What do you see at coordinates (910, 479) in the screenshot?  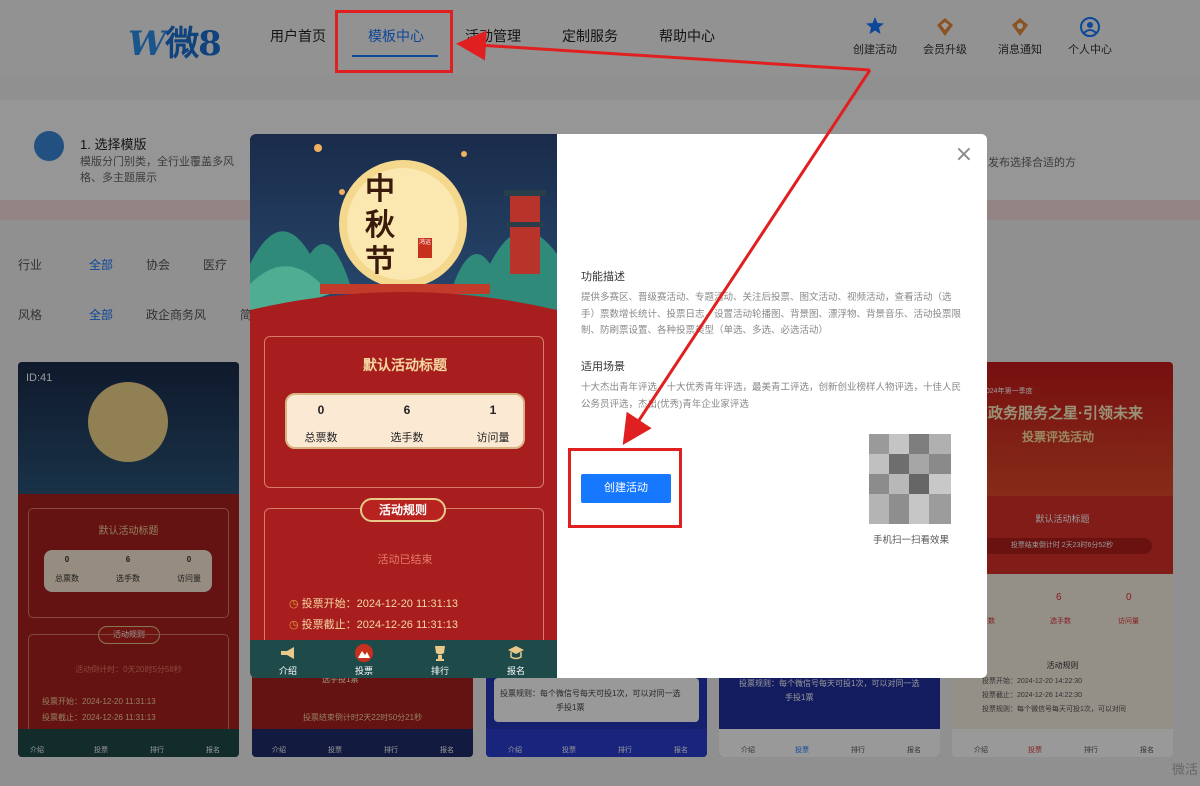 I see `qr-code` at bounding box center [910, 479].